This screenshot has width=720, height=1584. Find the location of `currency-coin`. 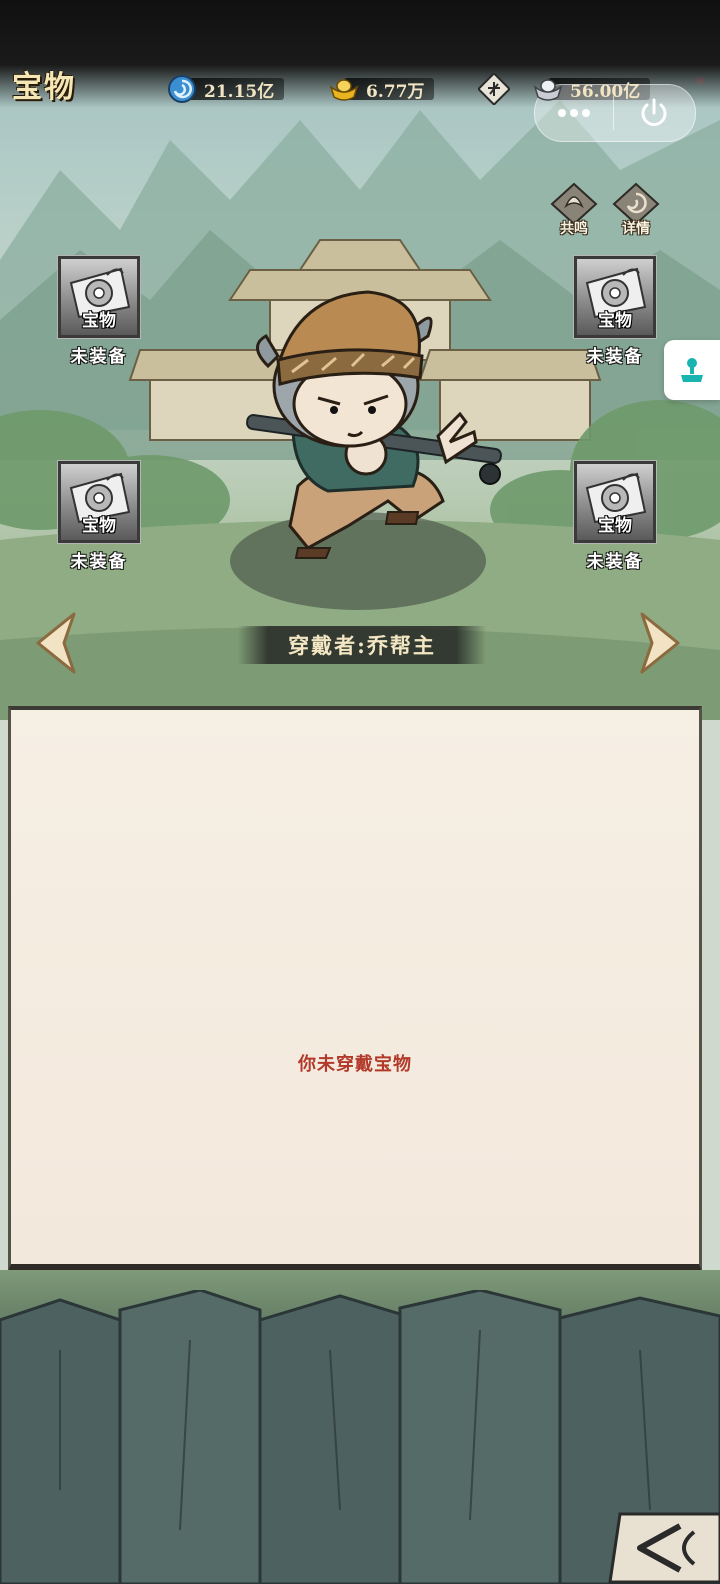

currency-coin is located at coordinates (494, 89).